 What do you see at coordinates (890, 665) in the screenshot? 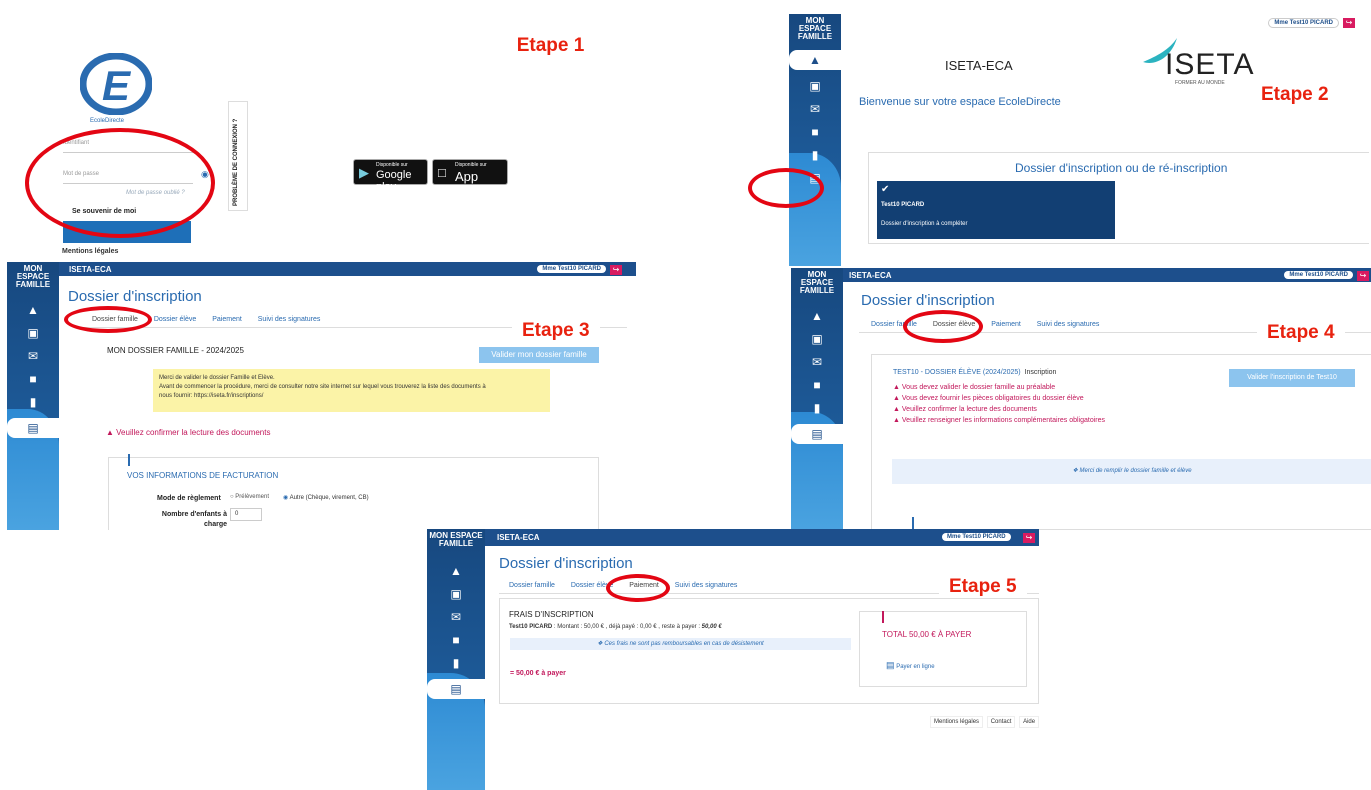
I see `credit-card-icon: ▤` at bounding box center [890, 665].